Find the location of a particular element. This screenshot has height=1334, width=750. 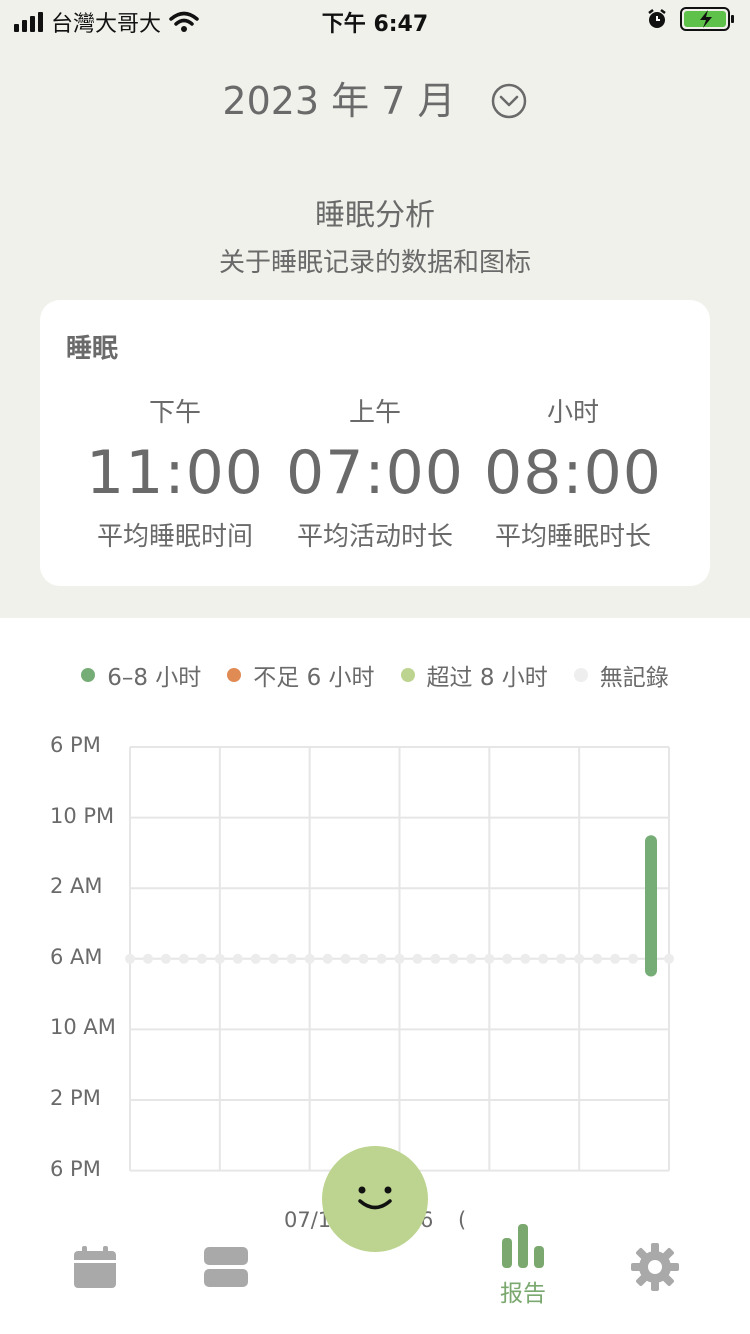

calendar-icon is located at coordinates (95, 1267).